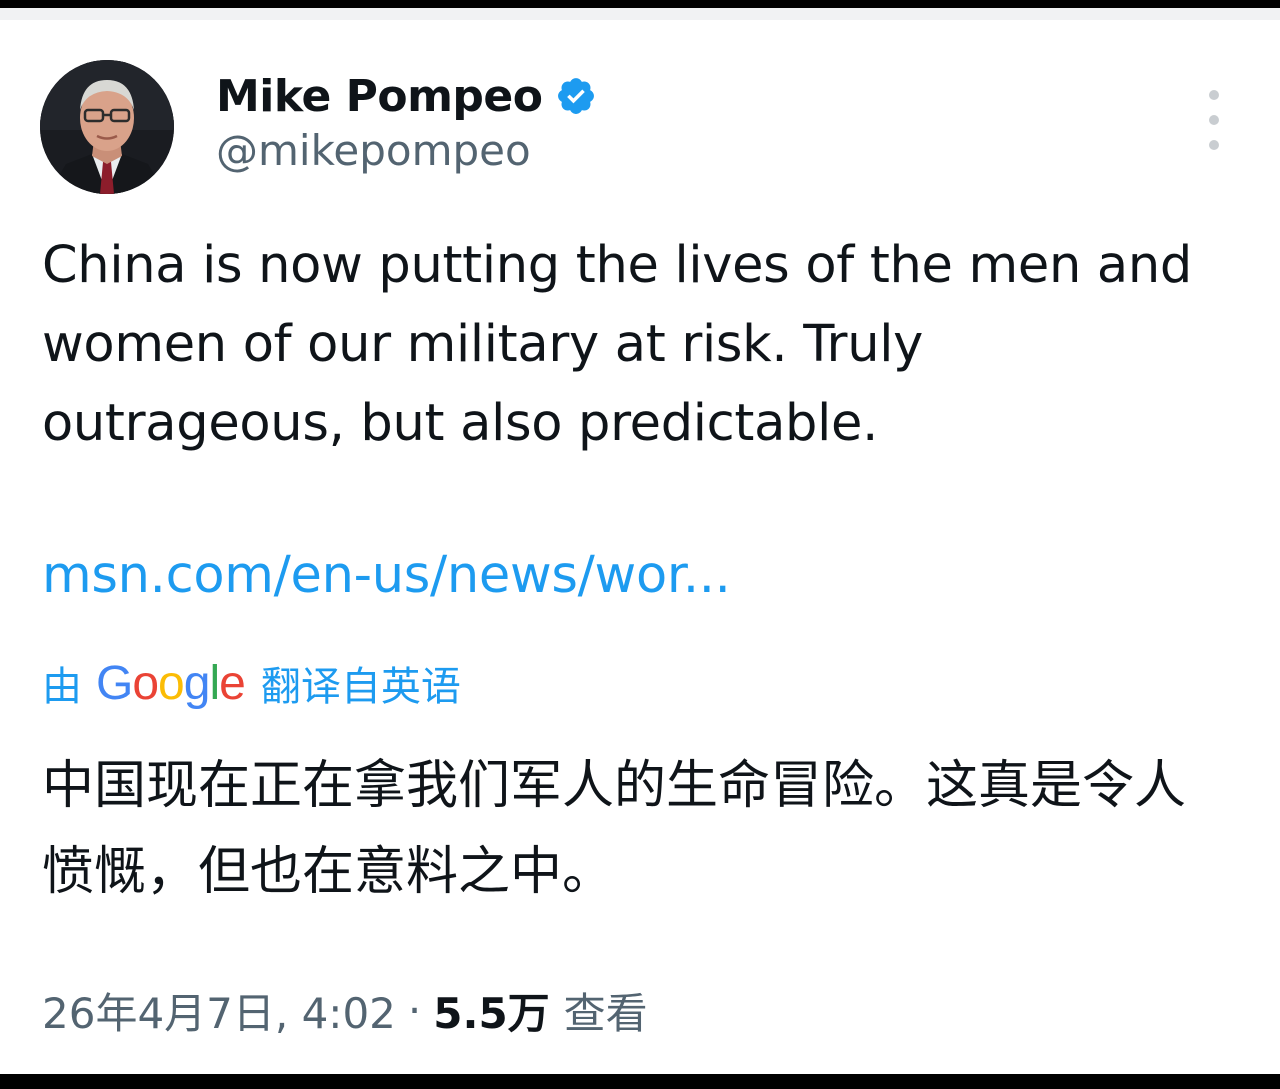  What do you see at coordinates (171, 683) in the screenshot?
I see `google-logo: Google` at bounding box center [171, 683].